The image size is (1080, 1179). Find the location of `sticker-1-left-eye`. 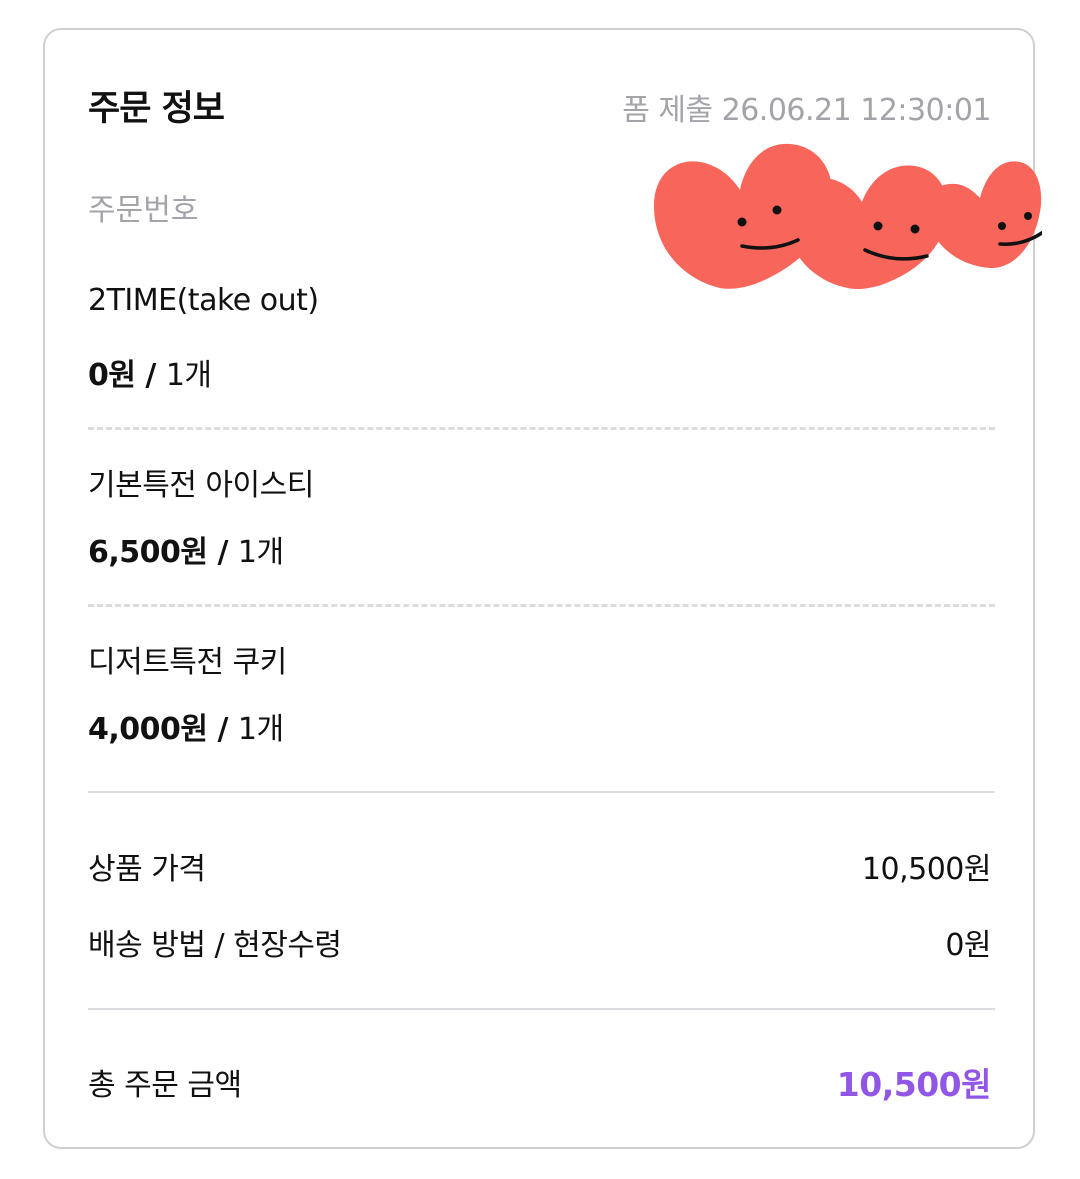

sticker-1-left-eye is located at coordinates (742, 222).